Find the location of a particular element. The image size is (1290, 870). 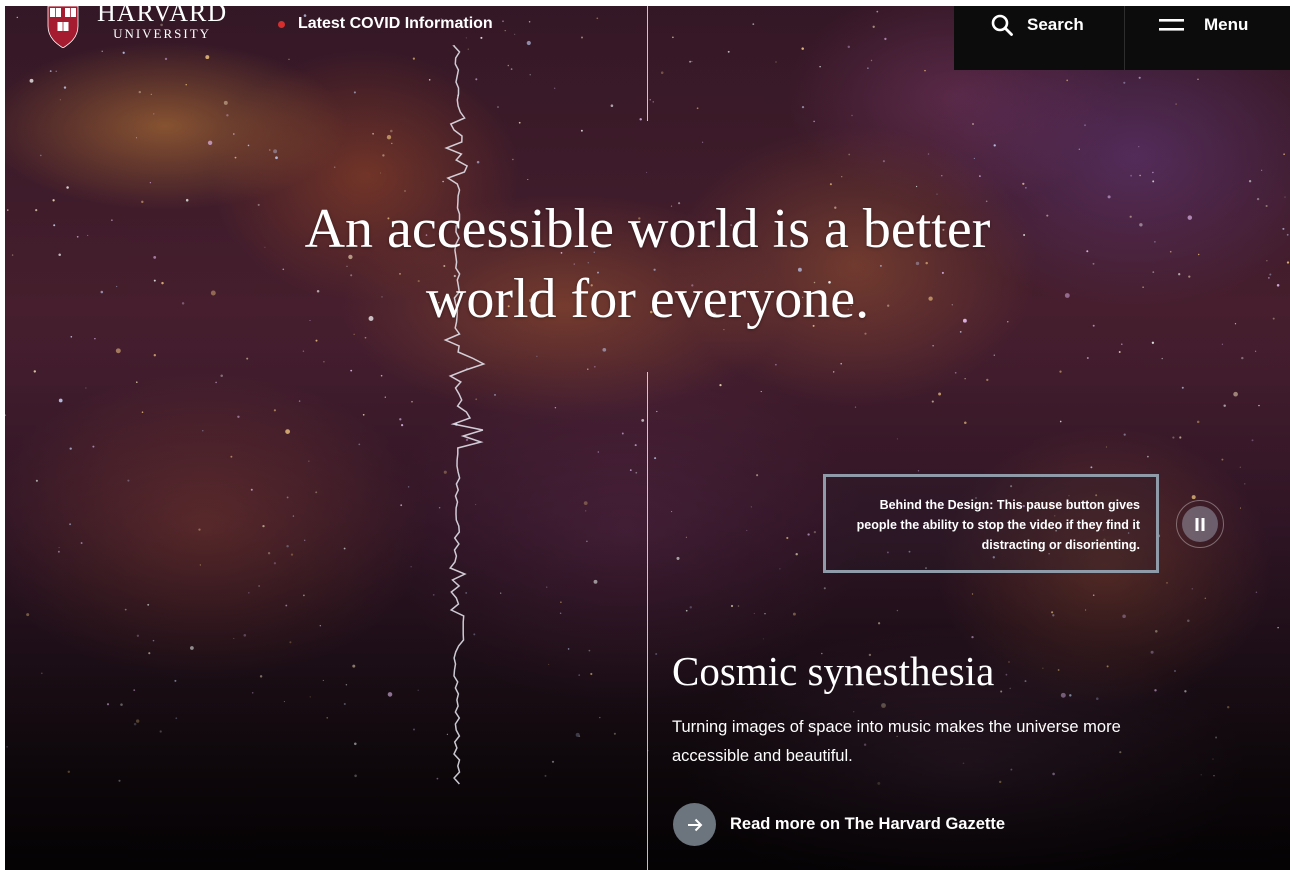

header-actions: Search Menu is located at coordinates (1122, 38).